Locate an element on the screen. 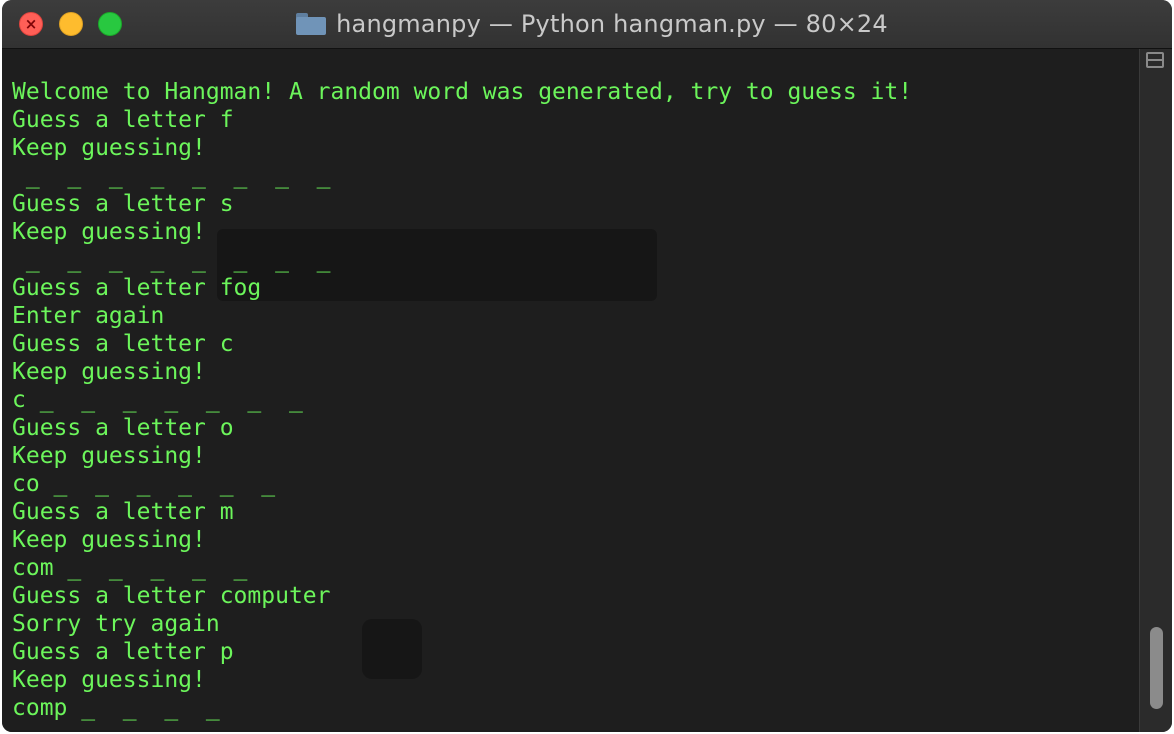 This screenshot has height=734, width=1174. scrollbar-thumb is located at coordinates (1156, 668).